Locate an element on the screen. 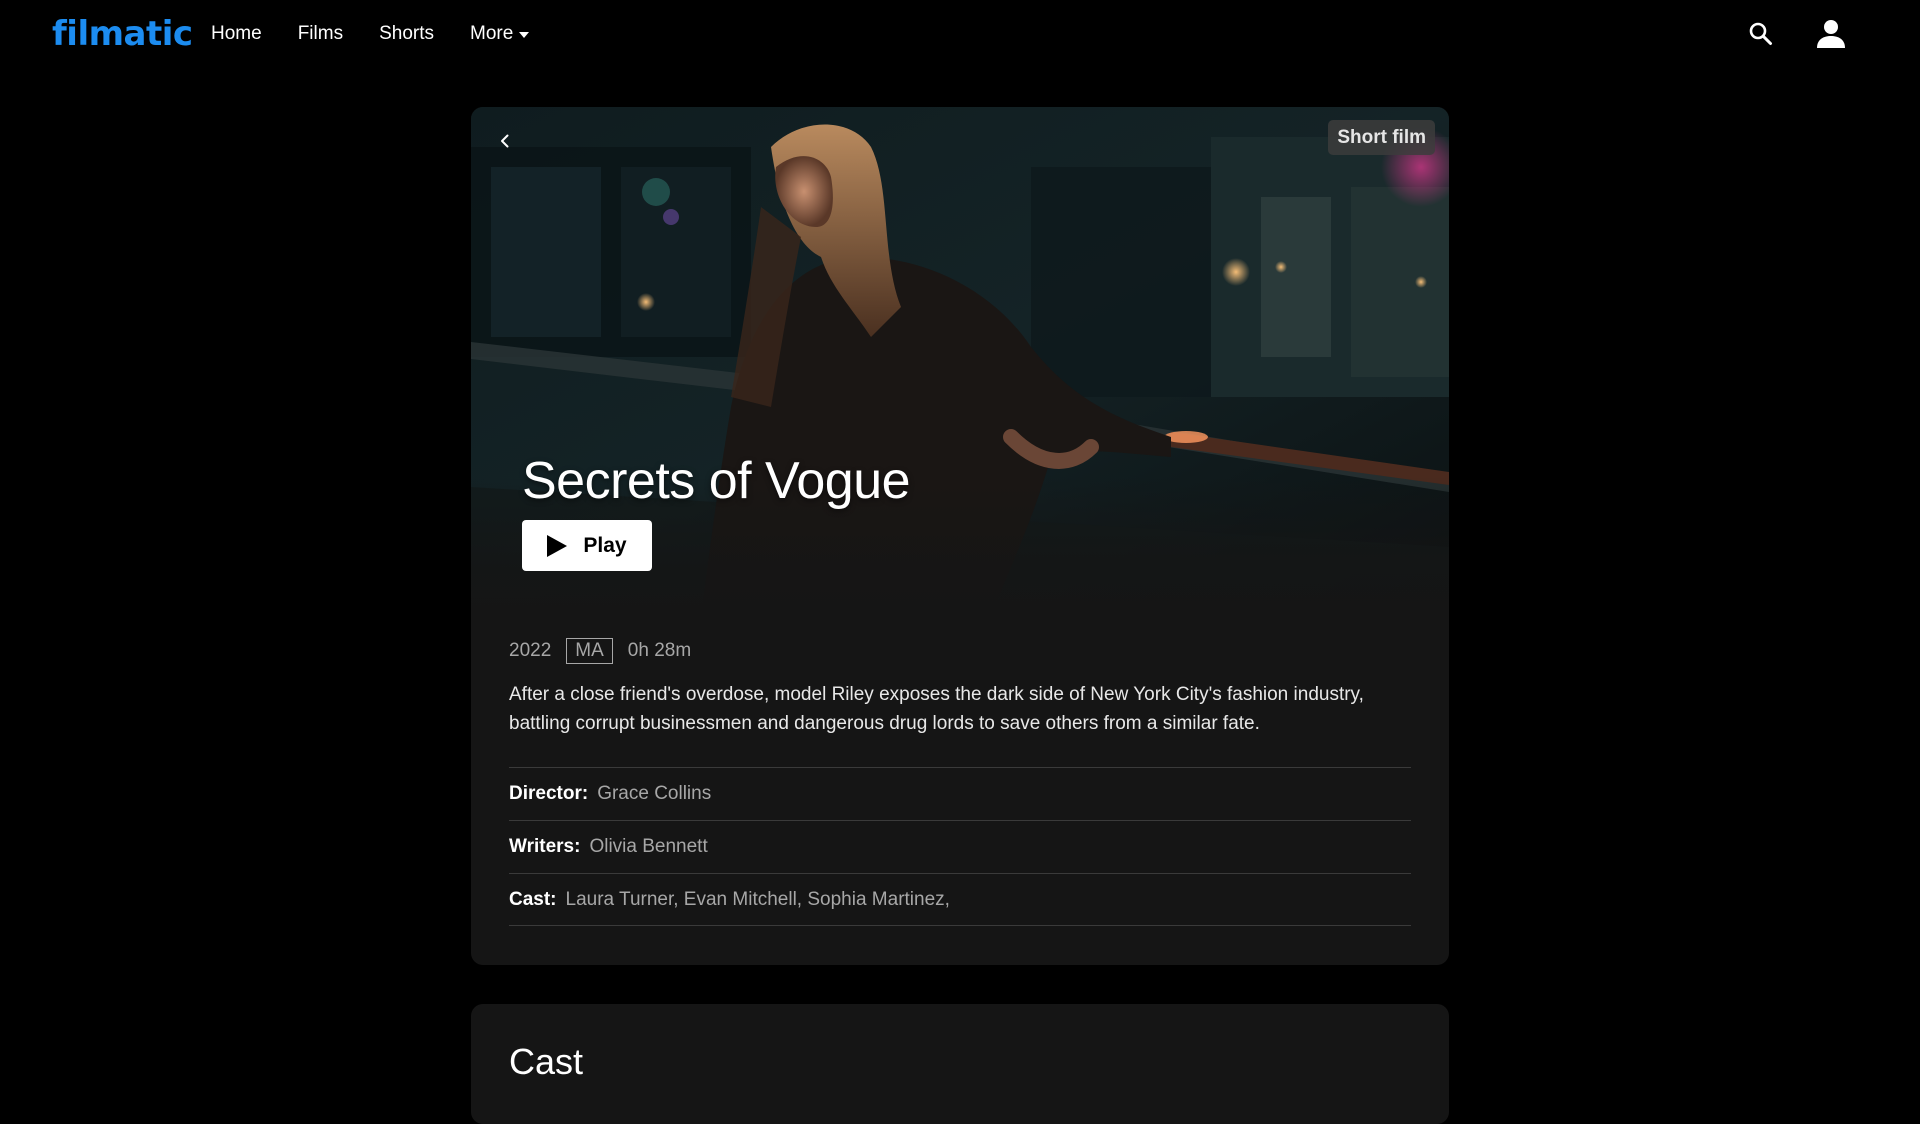 Image resolution: width=1920 pixels, height=1124 pixels. play-button: Play is located at coordinates (587, 545).